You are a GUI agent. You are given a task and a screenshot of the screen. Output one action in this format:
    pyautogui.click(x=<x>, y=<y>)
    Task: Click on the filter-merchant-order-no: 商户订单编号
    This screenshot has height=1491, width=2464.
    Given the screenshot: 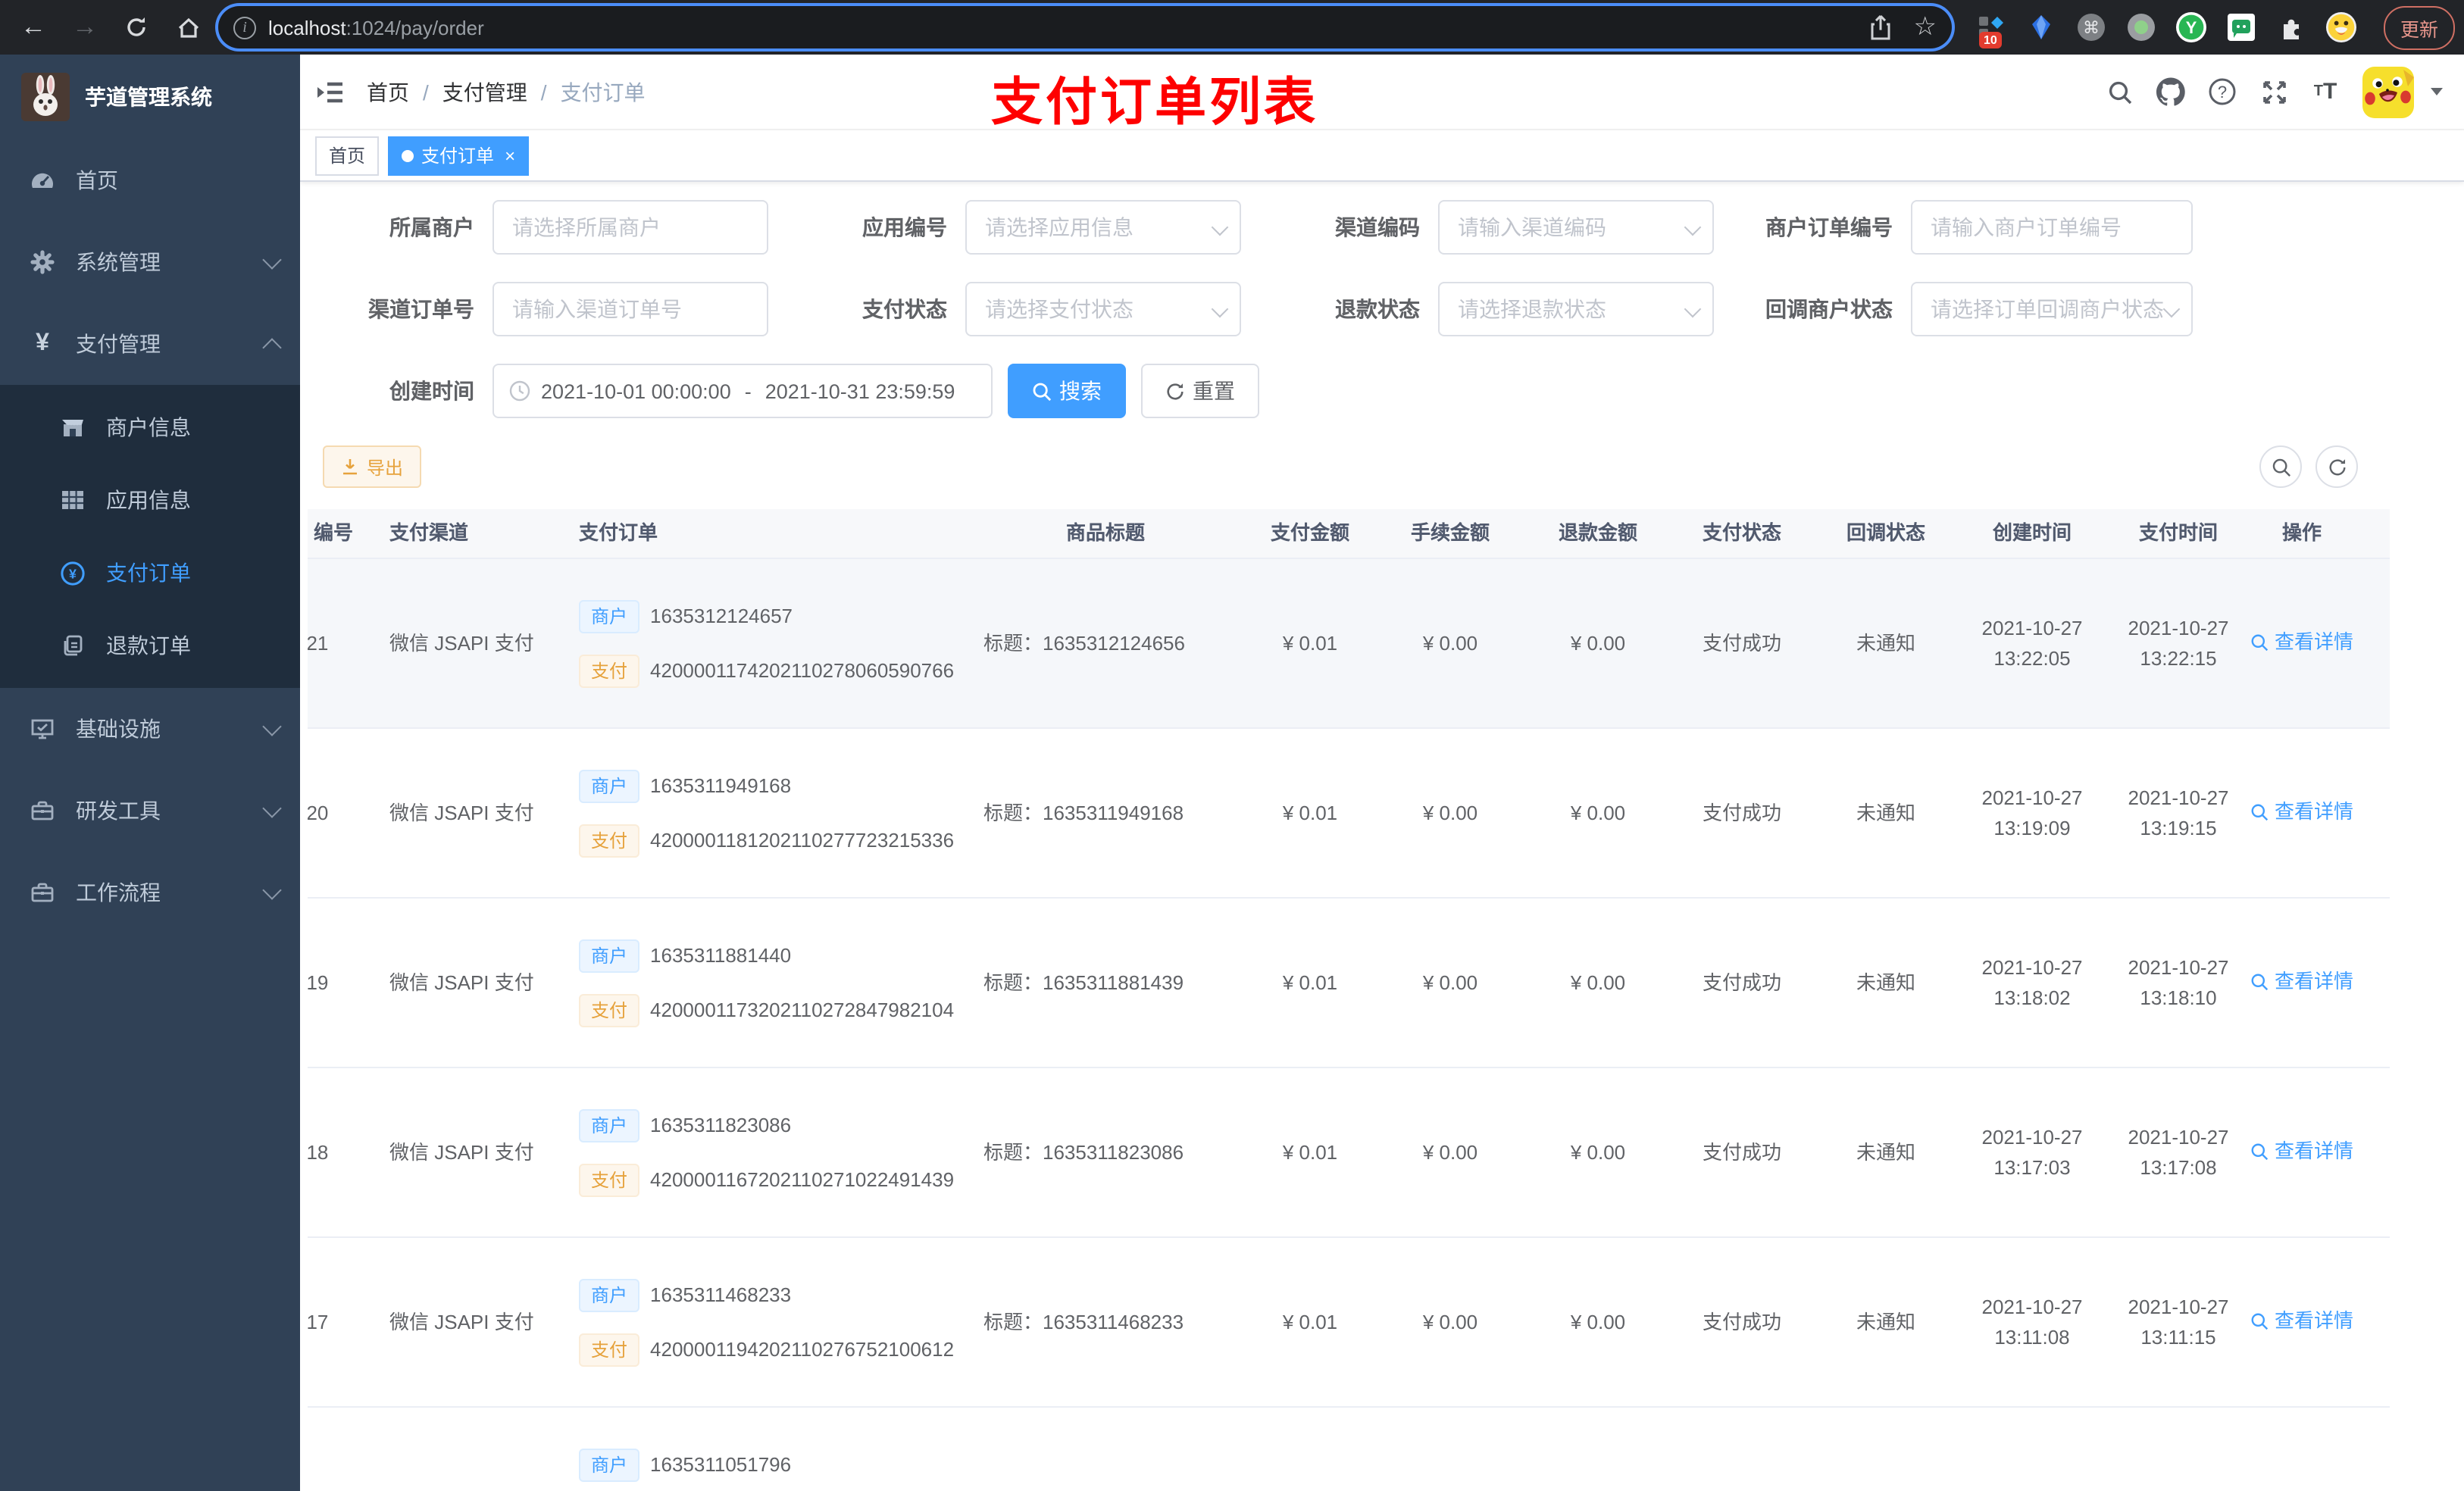 What is the action you would take?
    pyautogui.click(x=1962, y=227)
    